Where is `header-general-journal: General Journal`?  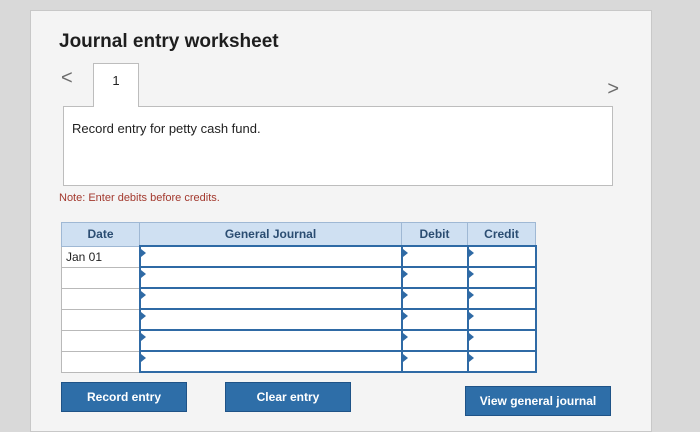
header-general-journal: General Journal is located at coordinates (270, 234).